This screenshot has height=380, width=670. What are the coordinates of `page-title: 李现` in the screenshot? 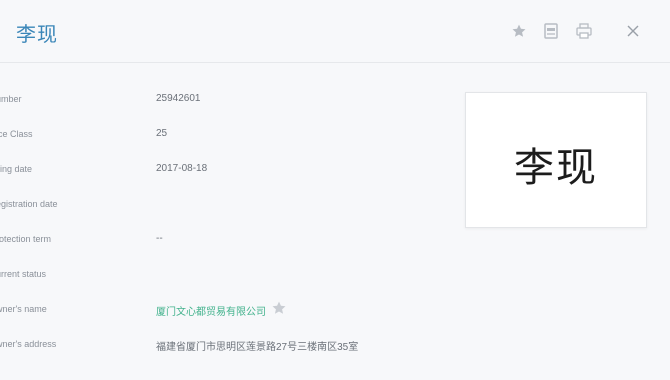 It's located at (37, 35).